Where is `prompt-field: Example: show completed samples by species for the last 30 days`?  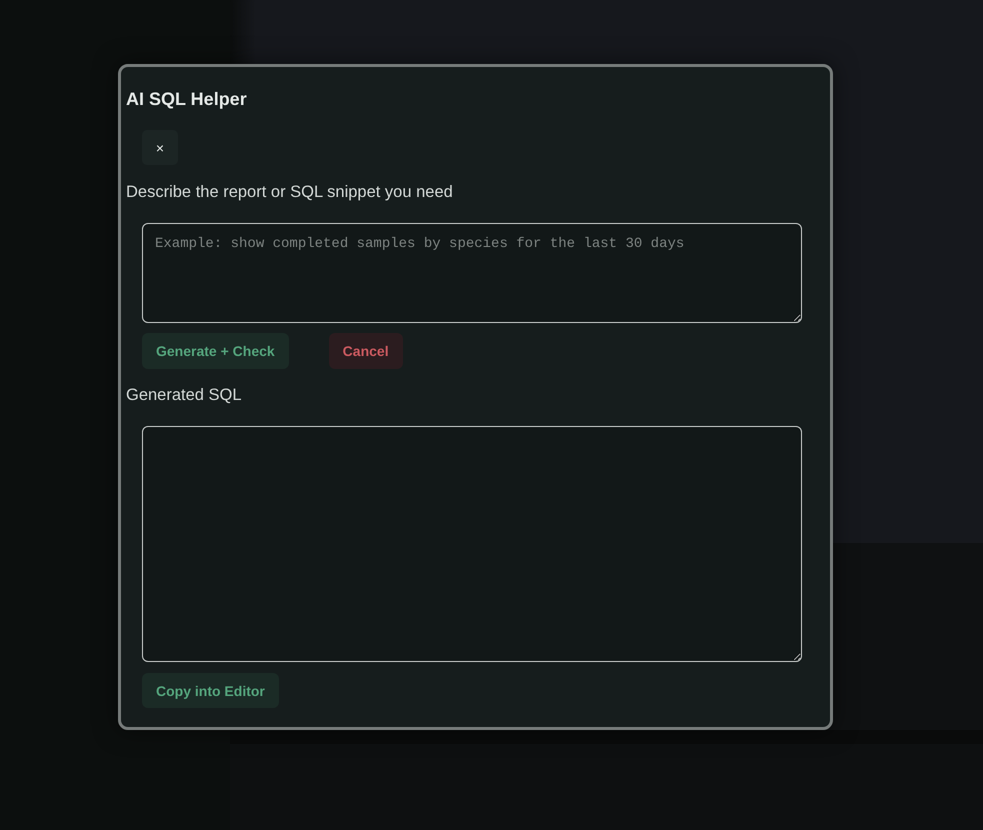
prompt-field: Example: show completed samples by species for the last 30 days is located at coordinates (472, 273).